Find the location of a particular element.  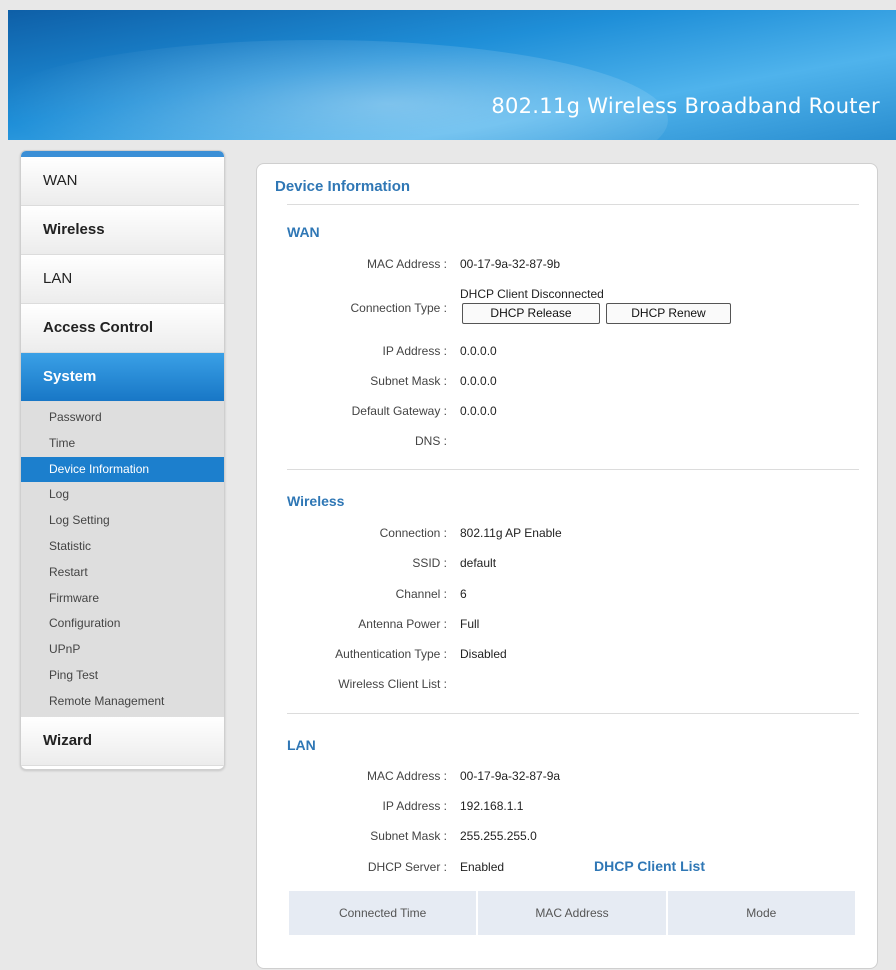

table-header-mac-address: MAC Address is located at coordinates (573, 913).